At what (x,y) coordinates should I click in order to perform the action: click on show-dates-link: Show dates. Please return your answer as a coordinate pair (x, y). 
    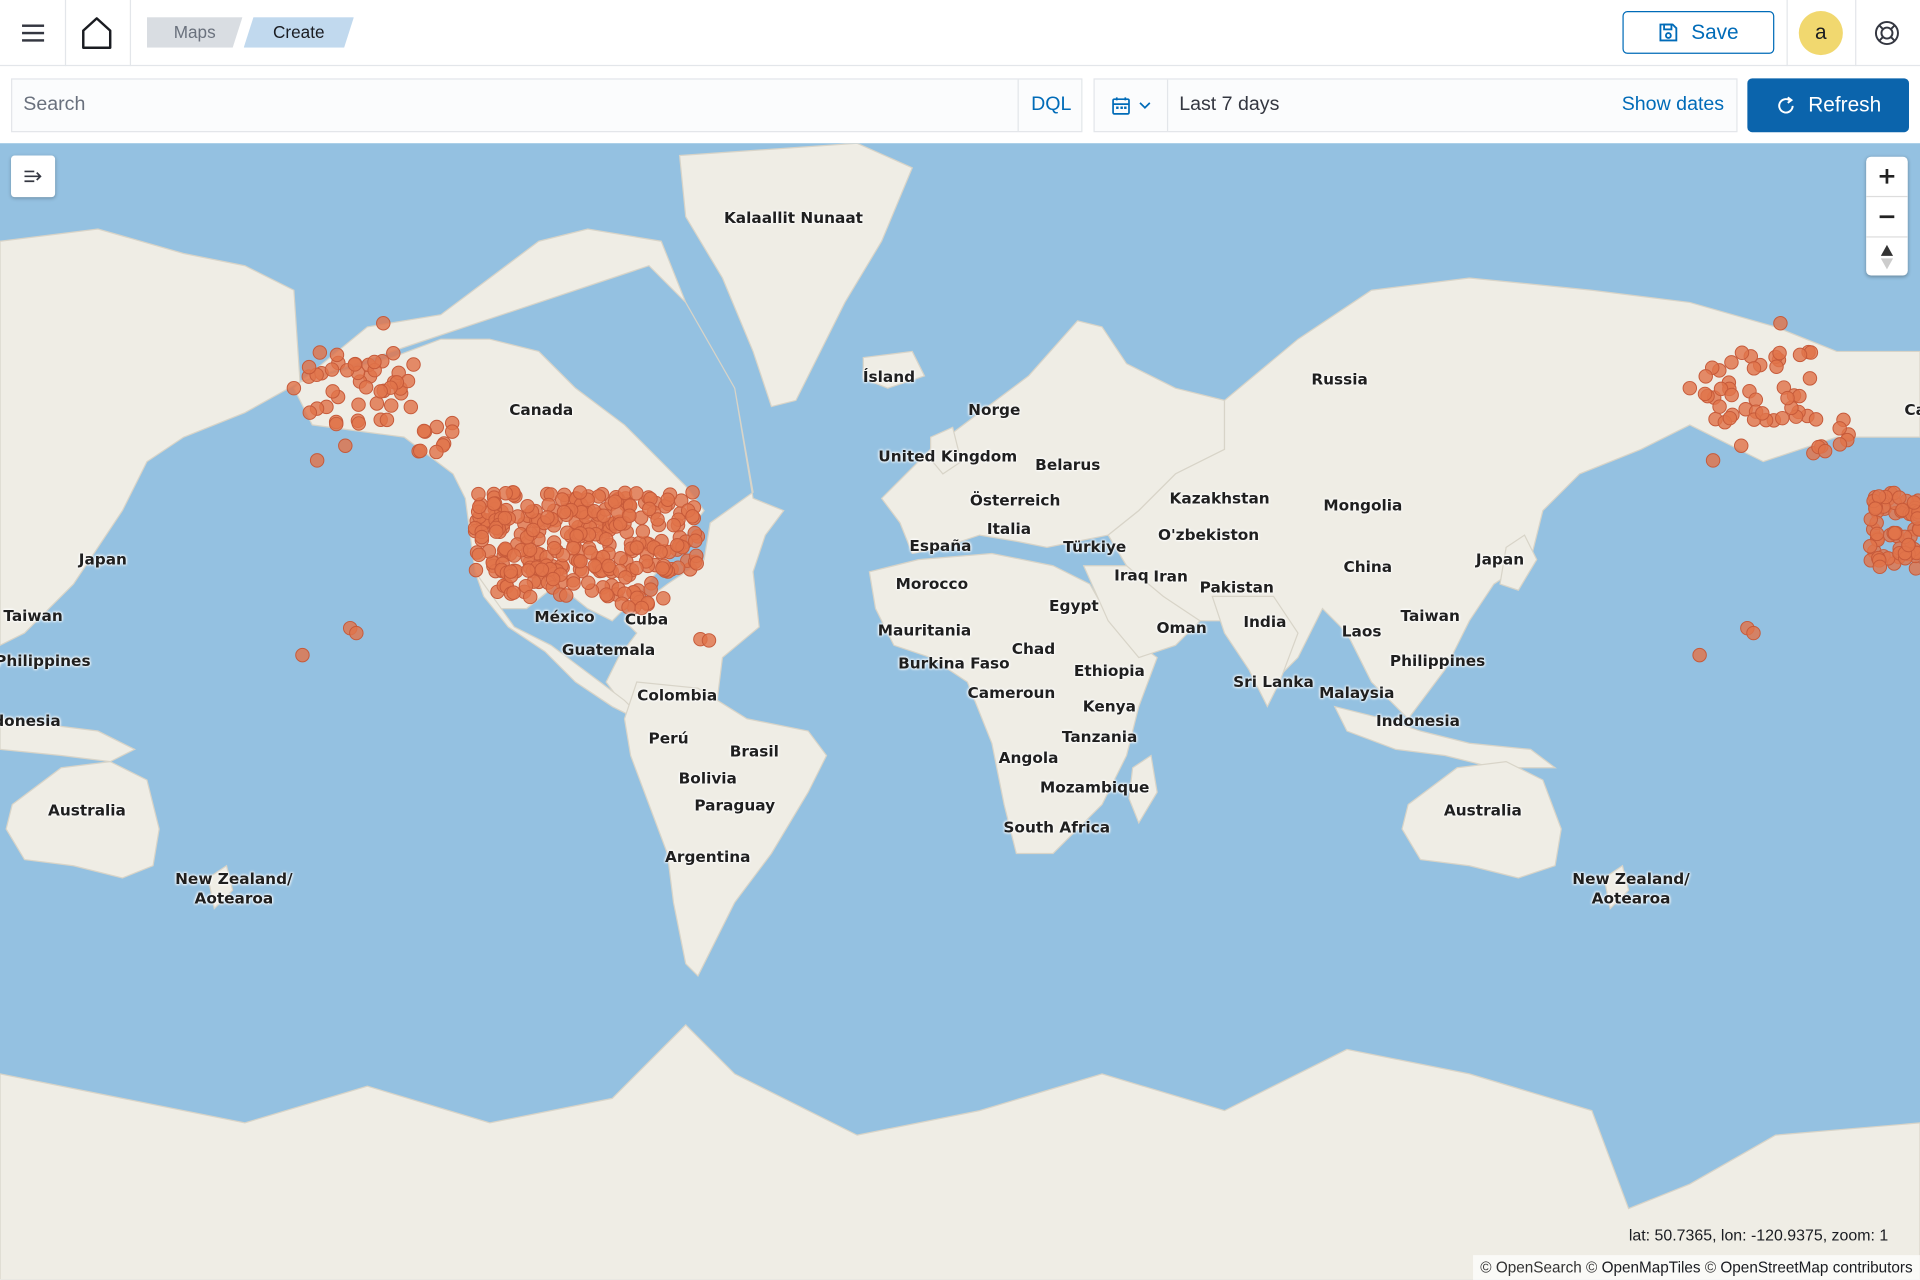
    Looking at the image, I should click on (1673, 105).